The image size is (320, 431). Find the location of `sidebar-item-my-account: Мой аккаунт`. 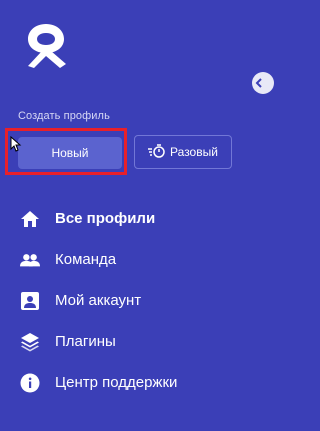

sidebar-item-my-account: Мой аккаунт is located at coordinates (132, 300).